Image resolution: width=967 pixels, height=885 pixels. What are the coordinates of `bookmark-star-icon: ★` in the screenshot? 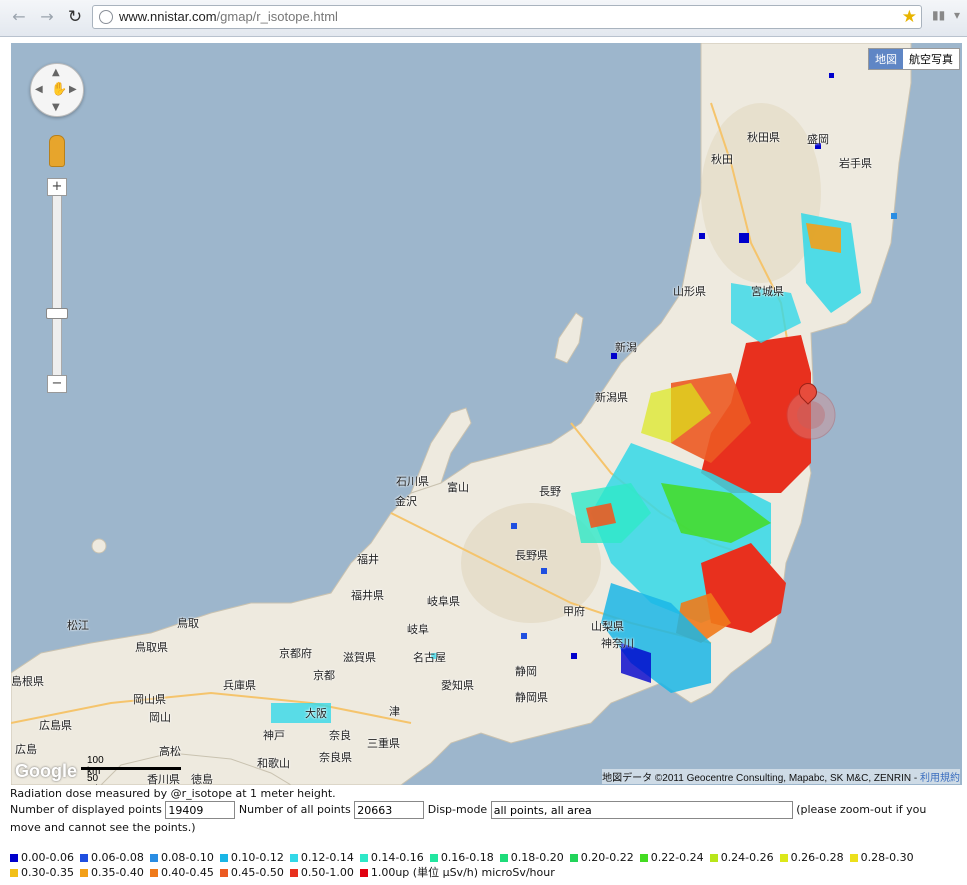 It's located at (909, 17).